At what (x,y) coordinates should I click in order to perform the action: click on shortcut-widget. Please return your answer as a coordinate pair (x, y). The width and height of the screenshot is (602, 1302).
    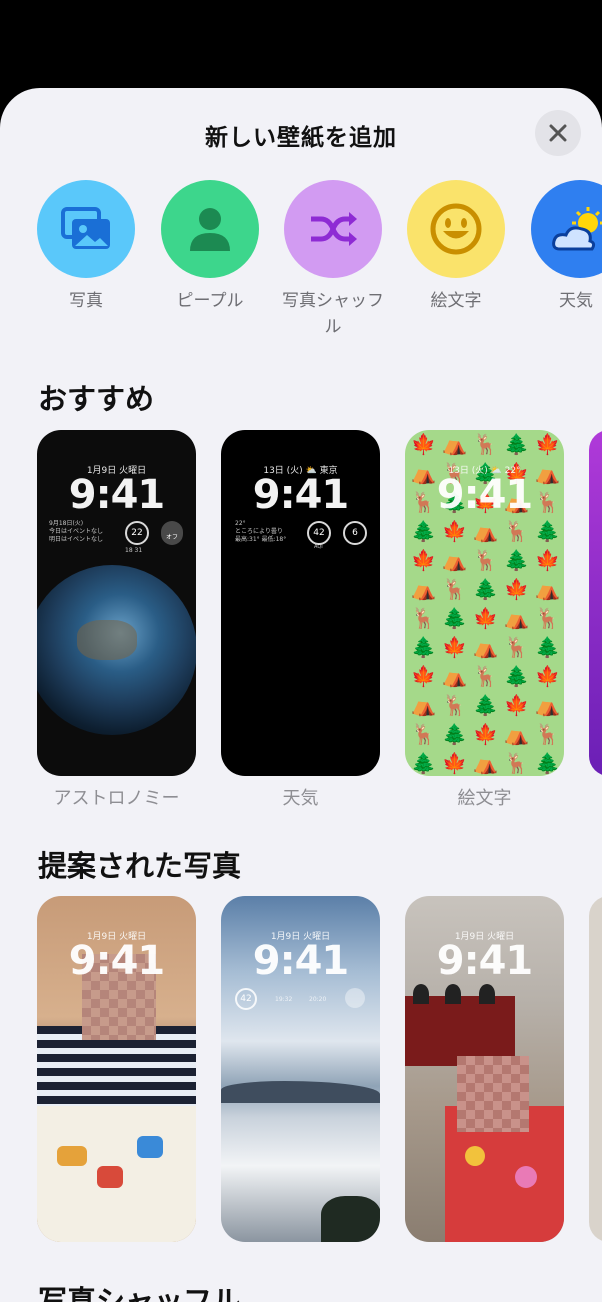
    Looking at the image, I should click on (355, 998).